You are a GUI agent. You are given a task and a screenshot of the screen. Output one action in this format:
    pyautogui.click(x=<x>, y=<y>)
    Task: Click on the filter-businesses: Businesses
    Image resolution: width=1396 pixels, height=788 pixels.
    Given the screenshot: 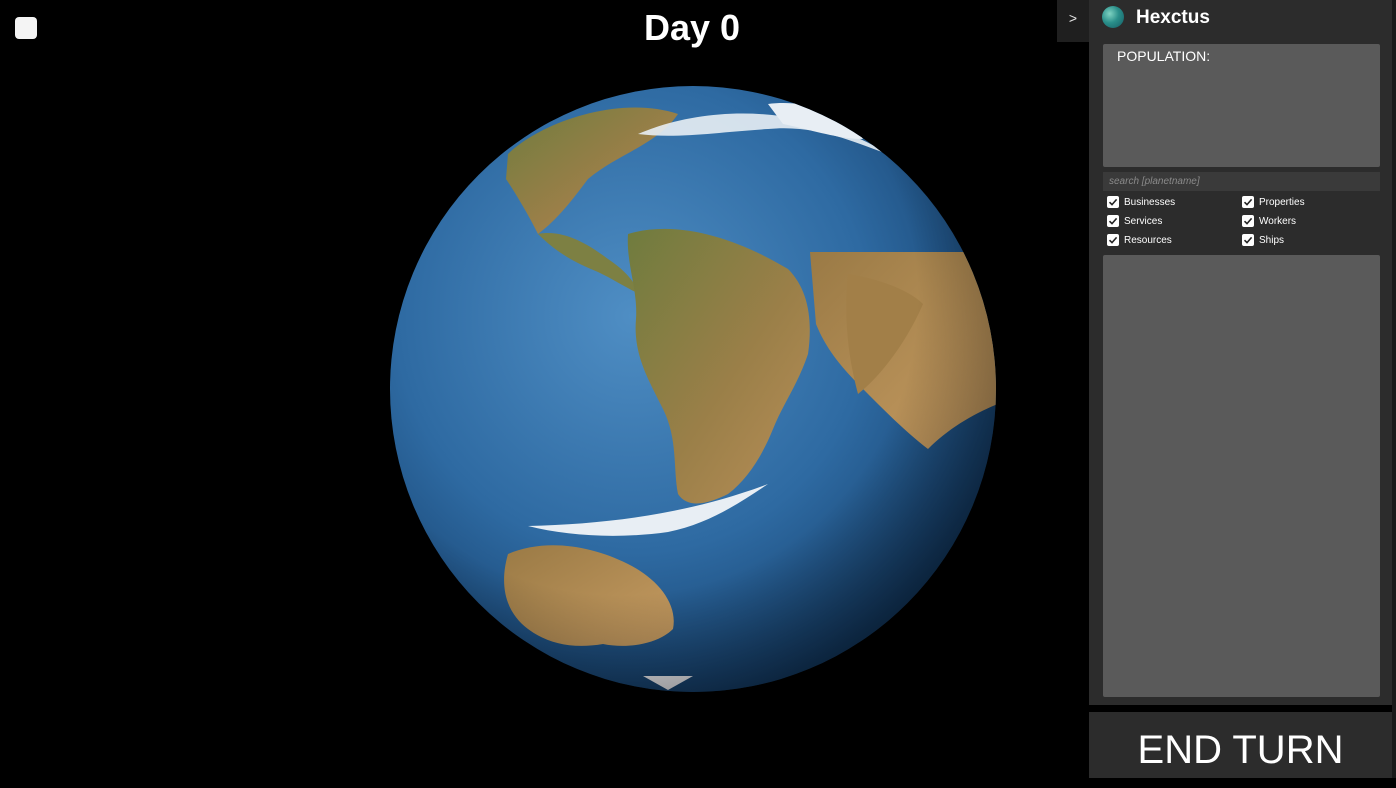 What is the action you would take?
    pyautogui.click(x=1141, y=202)
    